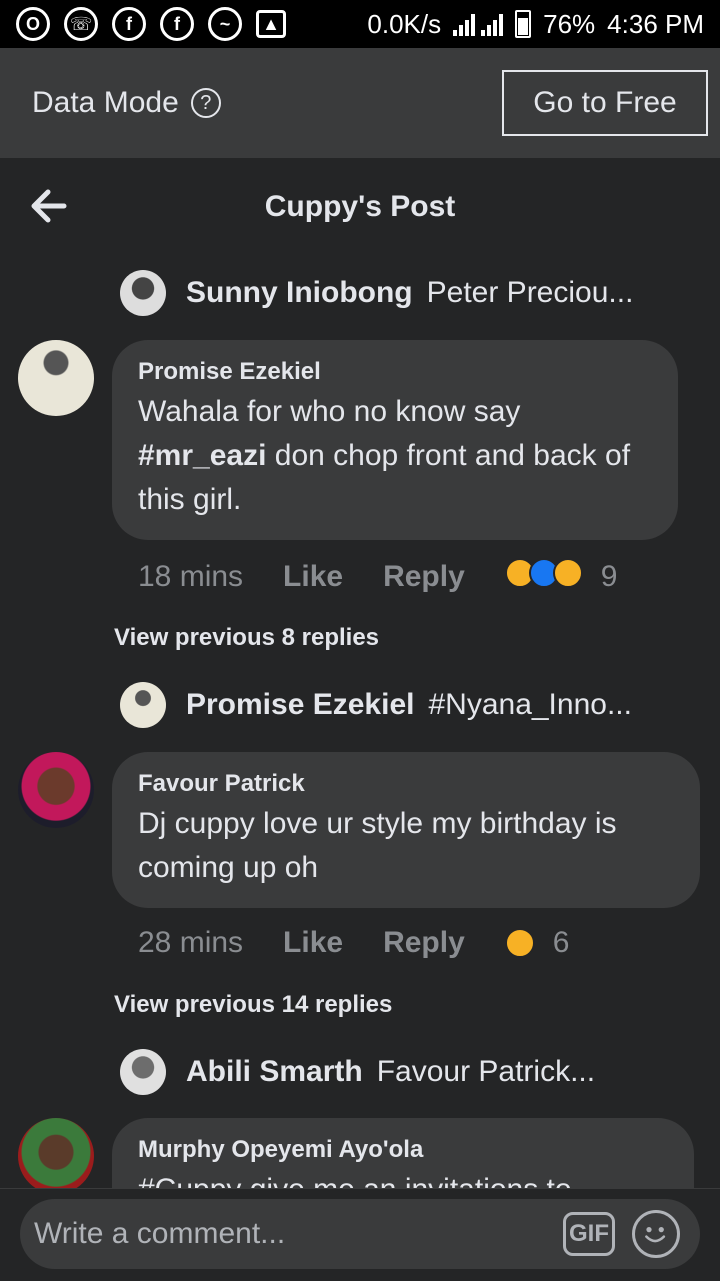  Describe the element at coordinates (253, 1005) in the screenshot. I see `view-previous-replies: View previous 14 replies` at that location.